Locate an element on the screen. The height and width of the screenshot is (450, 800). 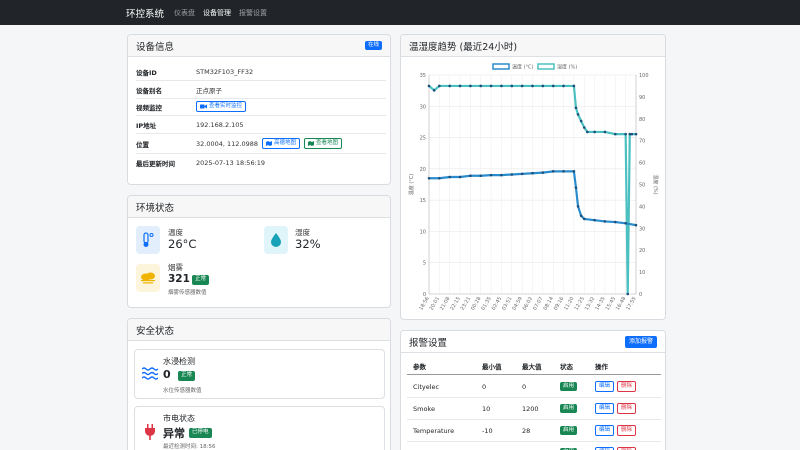
environment-card: 环境状态 温度 26°C 湿度 32% 烟雾 321 正常 烟雾传感器数值 is located at coordinates (259, 251).